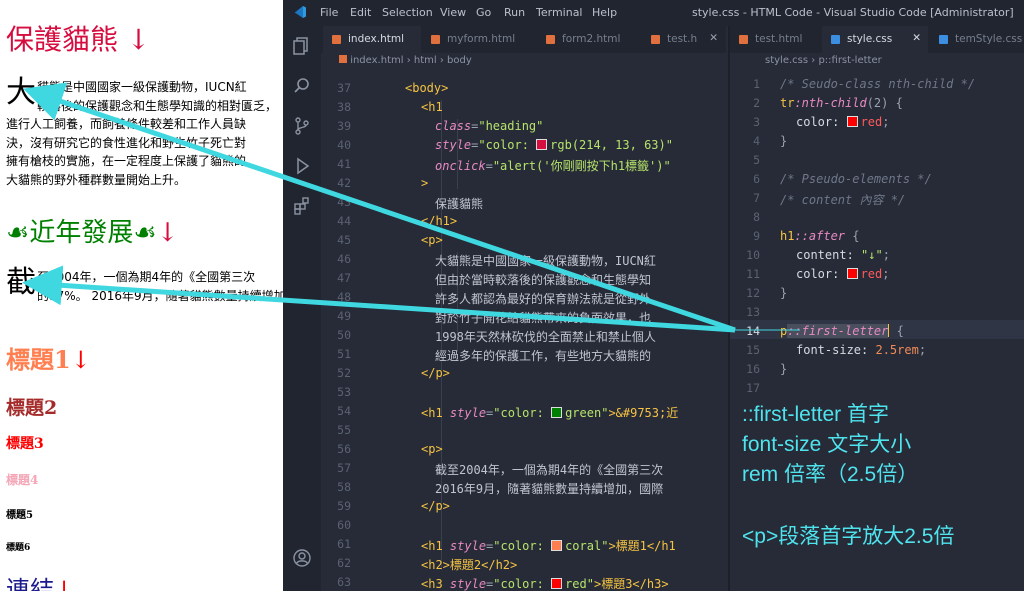 This screenshot has width=1024, height=591. I want to click on annotation-rem: rem 倍率（2.5倍）, so click(830, 474).